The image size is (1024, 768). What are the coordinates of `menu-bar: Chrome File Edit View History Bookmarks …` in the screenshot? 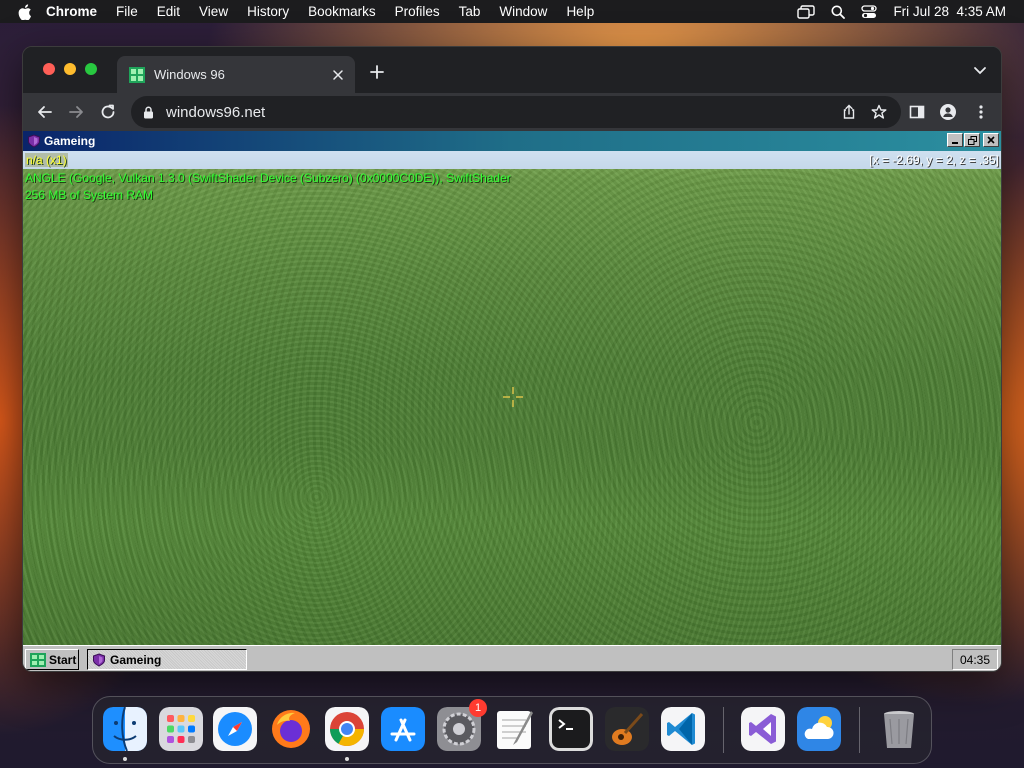 It's located at (512, 11).